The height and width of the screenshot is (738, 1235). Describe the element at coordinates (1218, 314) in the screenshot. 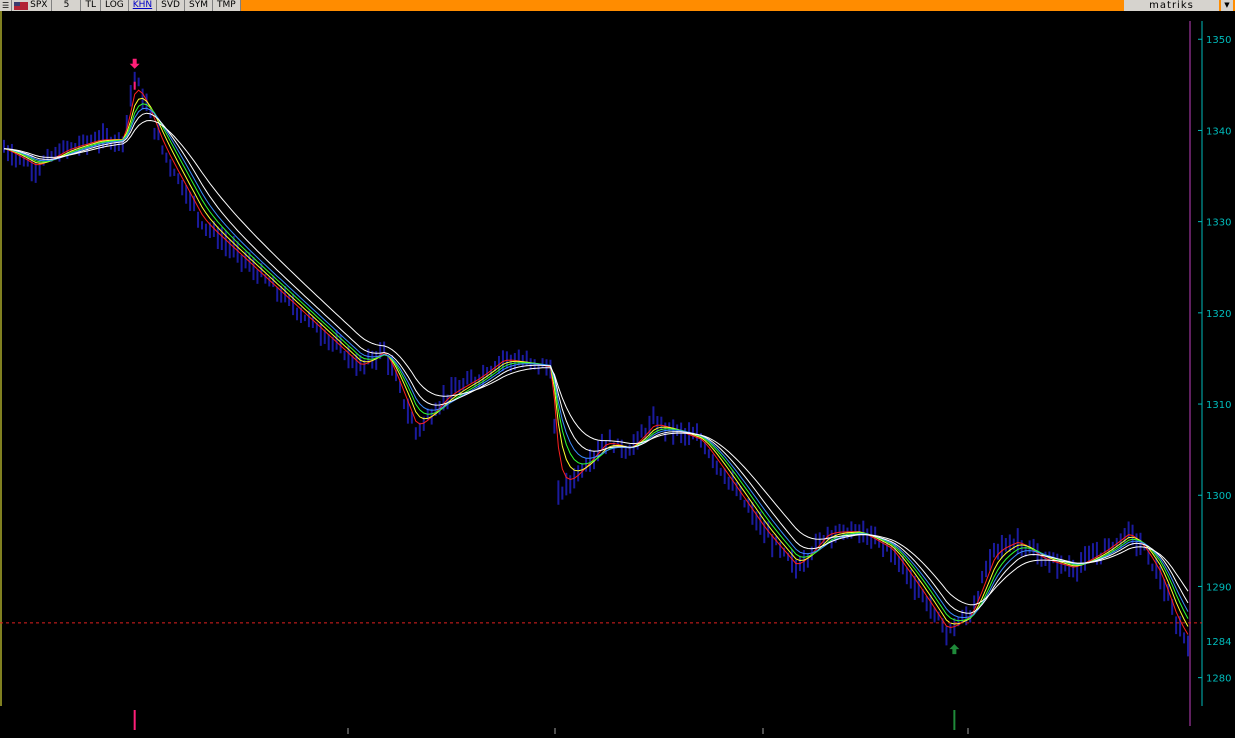

I see `y-tick-label: 1320` at that location.